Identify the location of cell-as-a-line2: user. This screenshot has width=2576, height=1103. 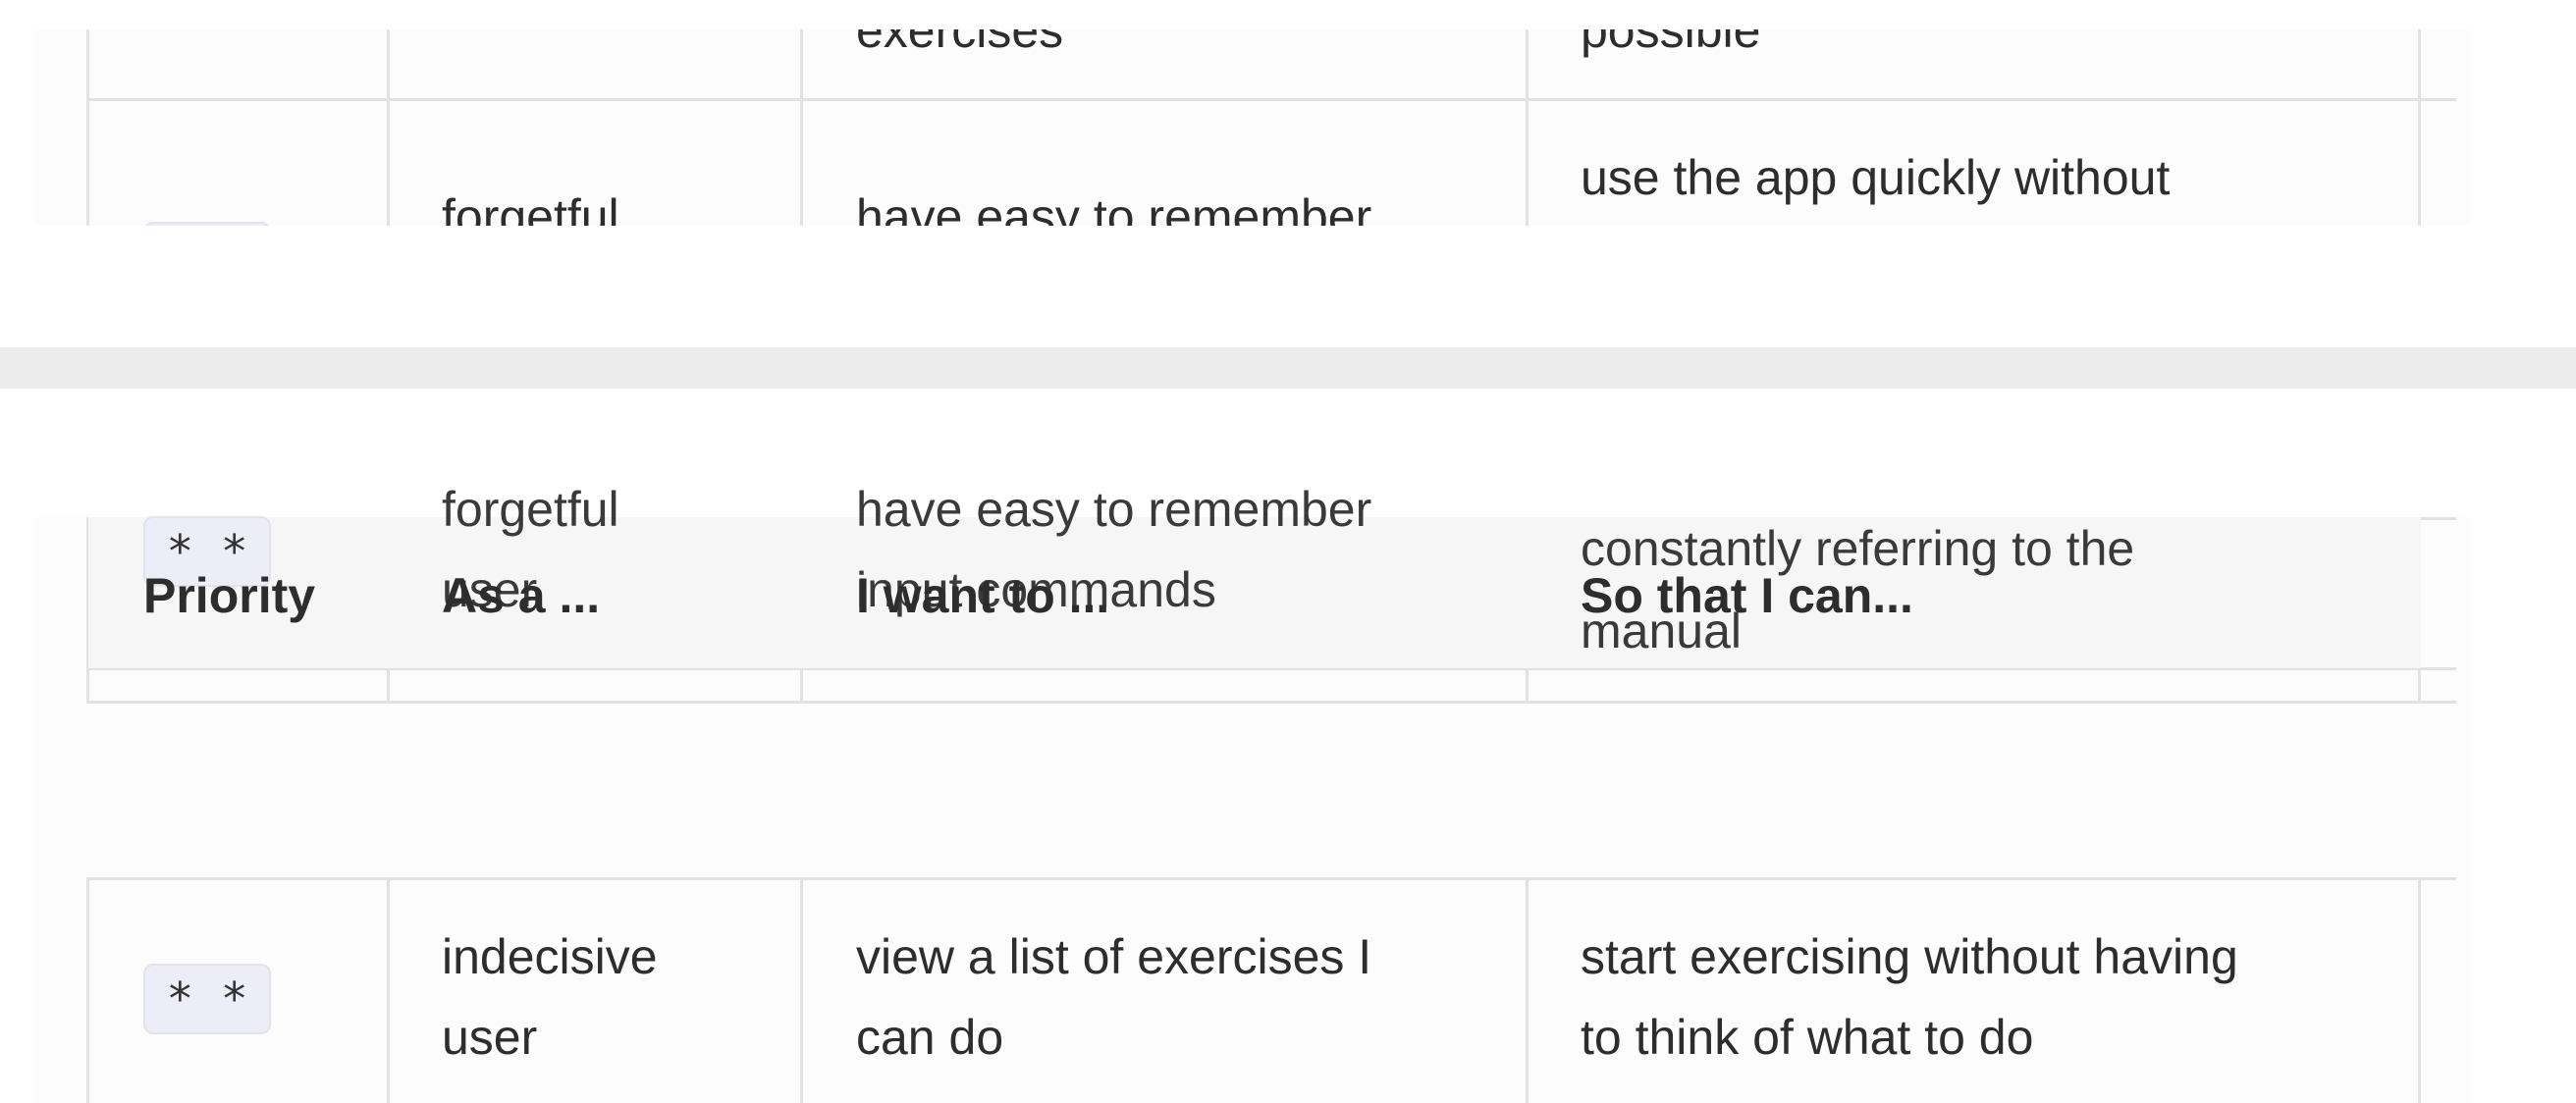
(490, 1038).